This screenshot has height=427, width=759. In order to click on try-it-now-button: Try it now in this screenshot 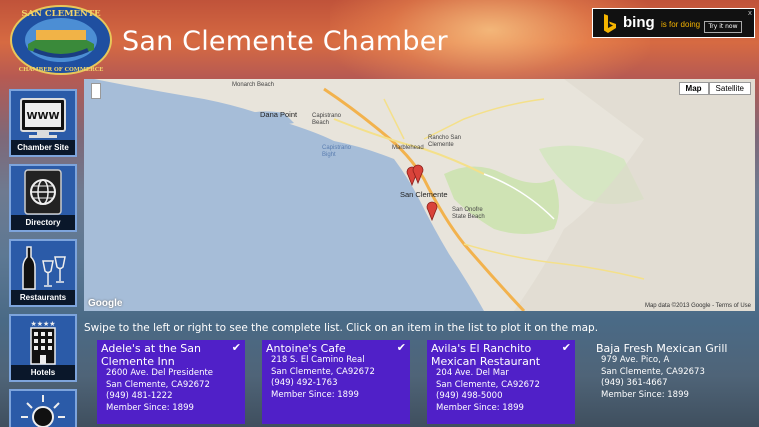, I will do `click(723, 27)`.